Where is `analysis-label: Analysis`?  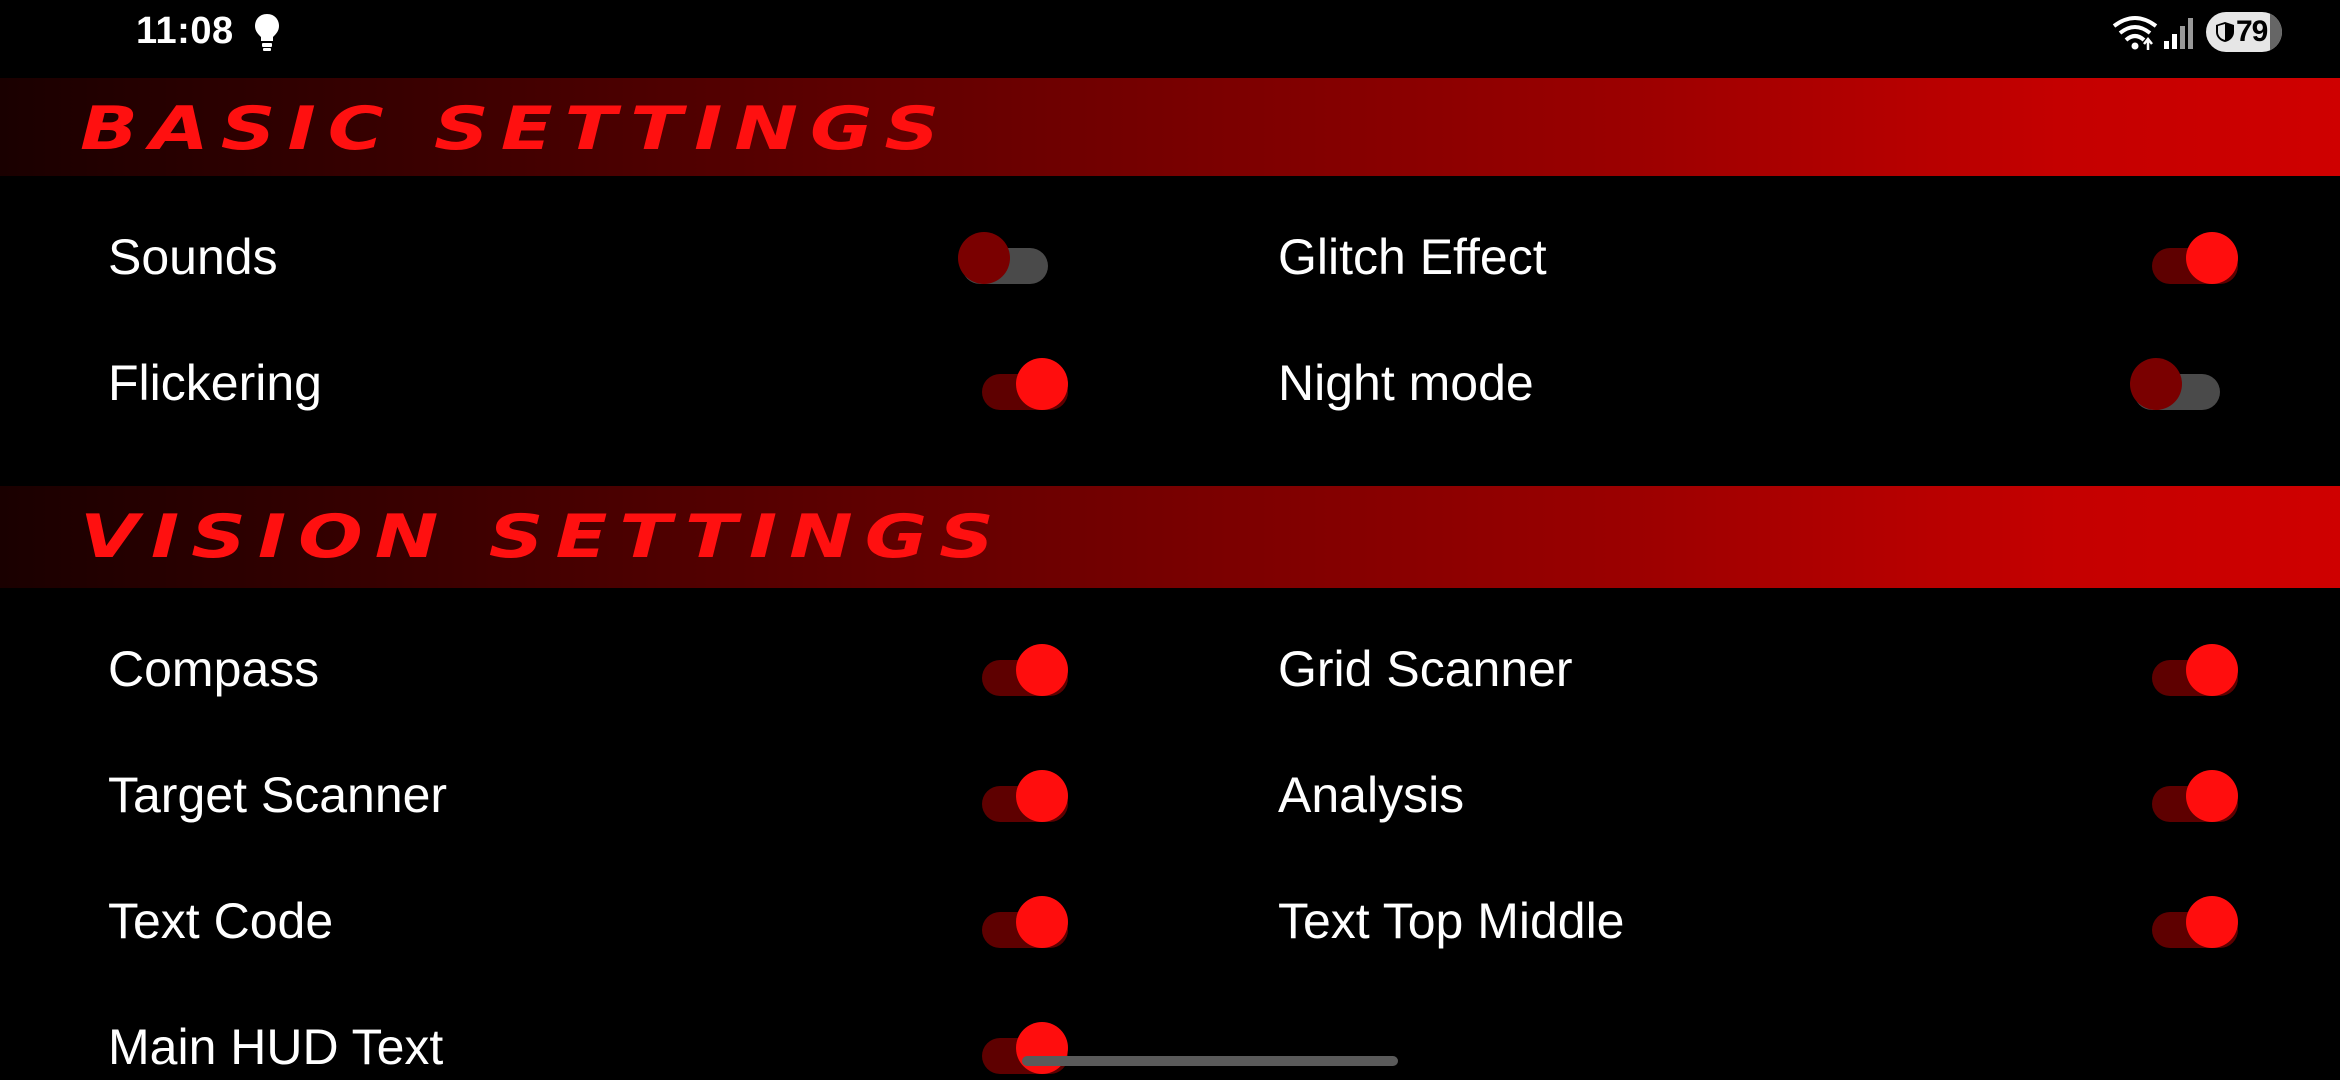 analysis-label: Analysis is located at coordinates (1371, 795).